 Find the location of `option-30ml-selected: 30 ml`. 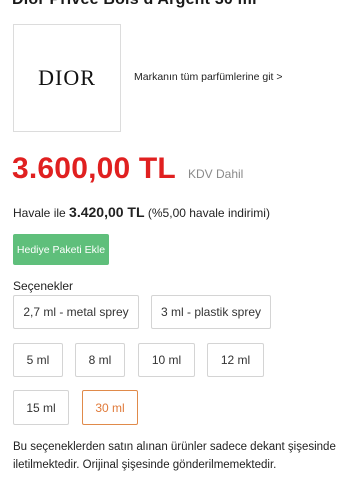

option-30ml-selected: 30 ml is located at coordinates (110, 407).